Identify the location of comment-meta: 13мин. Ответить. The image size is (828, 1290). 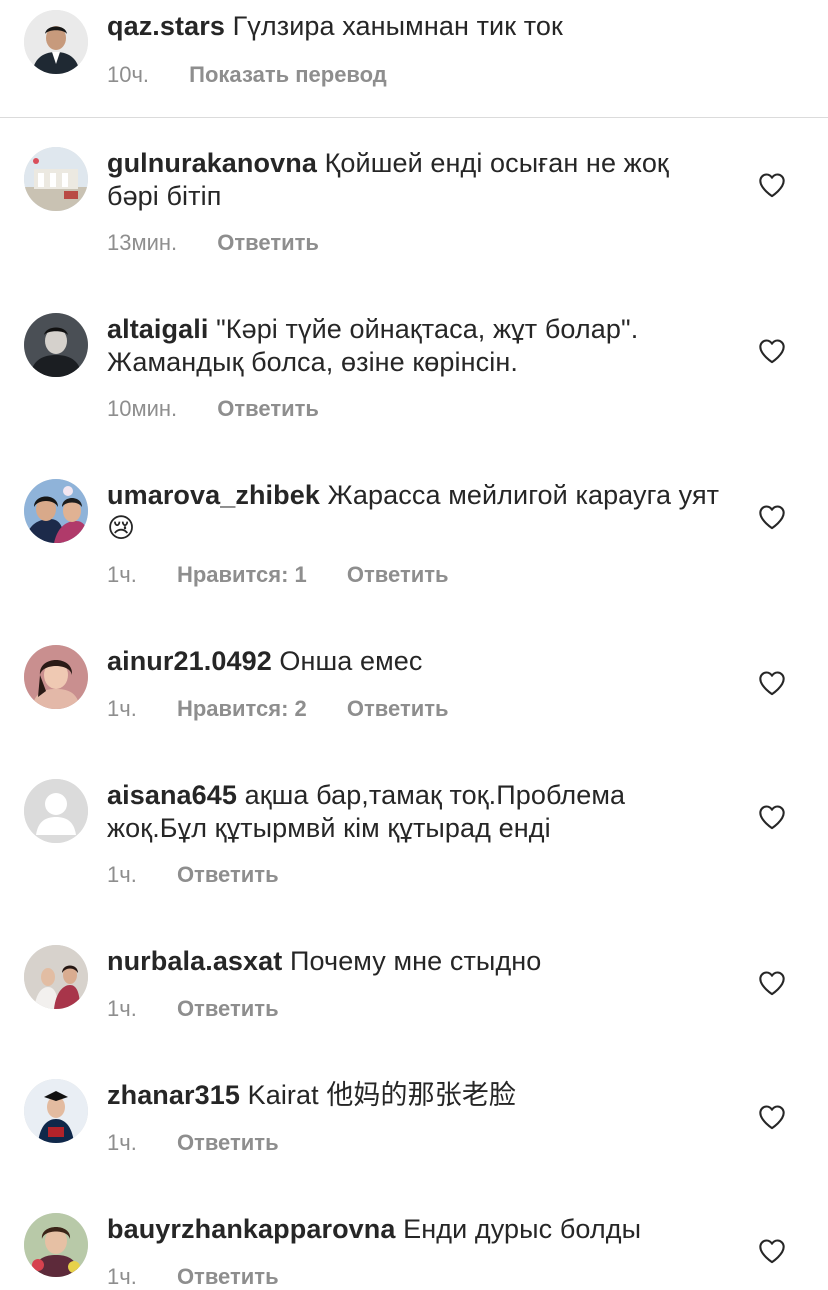
(213, 243).